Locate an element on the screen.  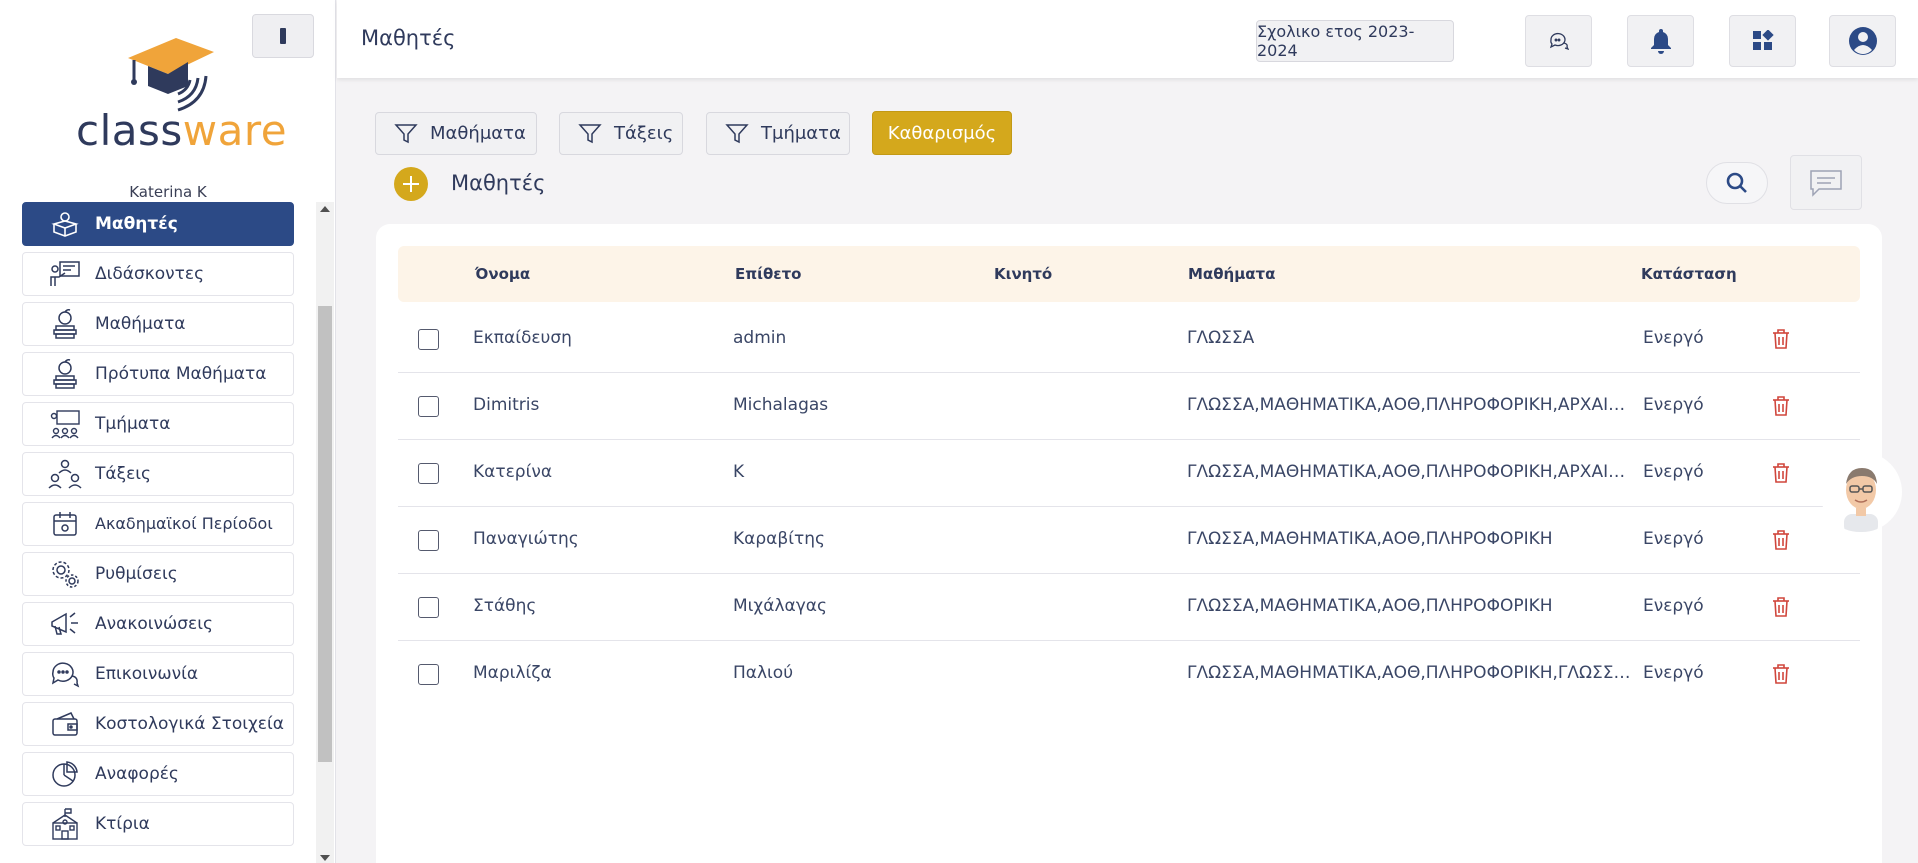
school-year-button: Σχολικο ετος 2023-2024 is located at coordinates (1355, 41).